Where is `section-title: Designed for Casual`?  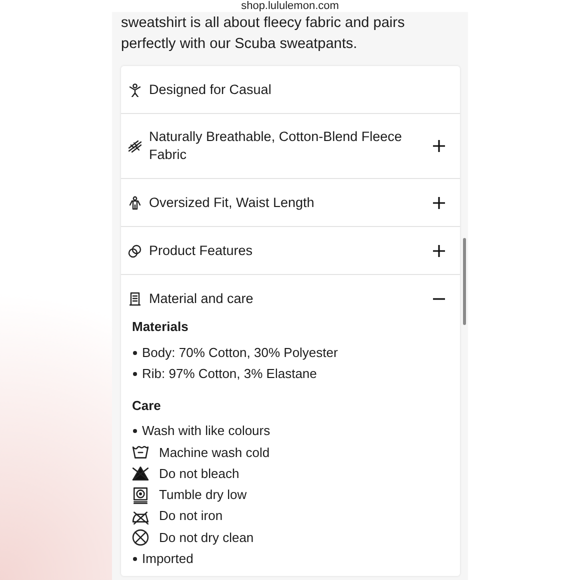
section-title: Designed for Casual is located at coordinates (210, 89).